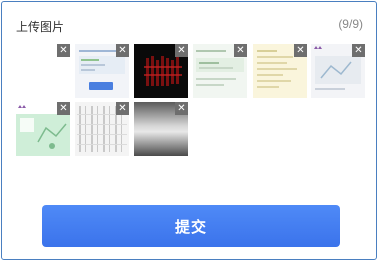 This screenshot has height=263, width=380. I want to click on thumbnail-6: ✕, so click(338, 71).